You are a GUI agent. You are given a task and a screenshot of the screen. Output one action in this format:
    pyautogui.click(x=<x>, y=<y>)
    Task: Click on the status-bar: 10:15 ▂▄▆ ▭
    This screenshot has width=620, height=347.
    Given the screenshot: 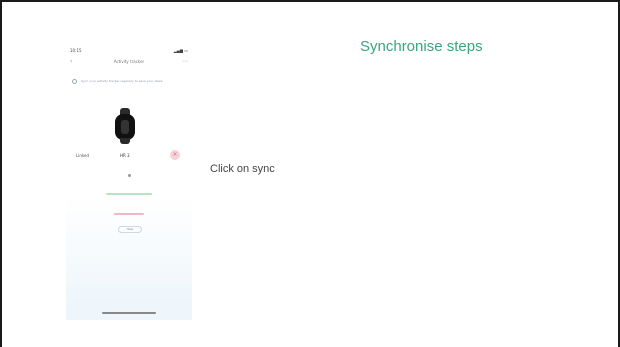 What is the action you would take?
    pyautogui.click(x=129, y=52)
    